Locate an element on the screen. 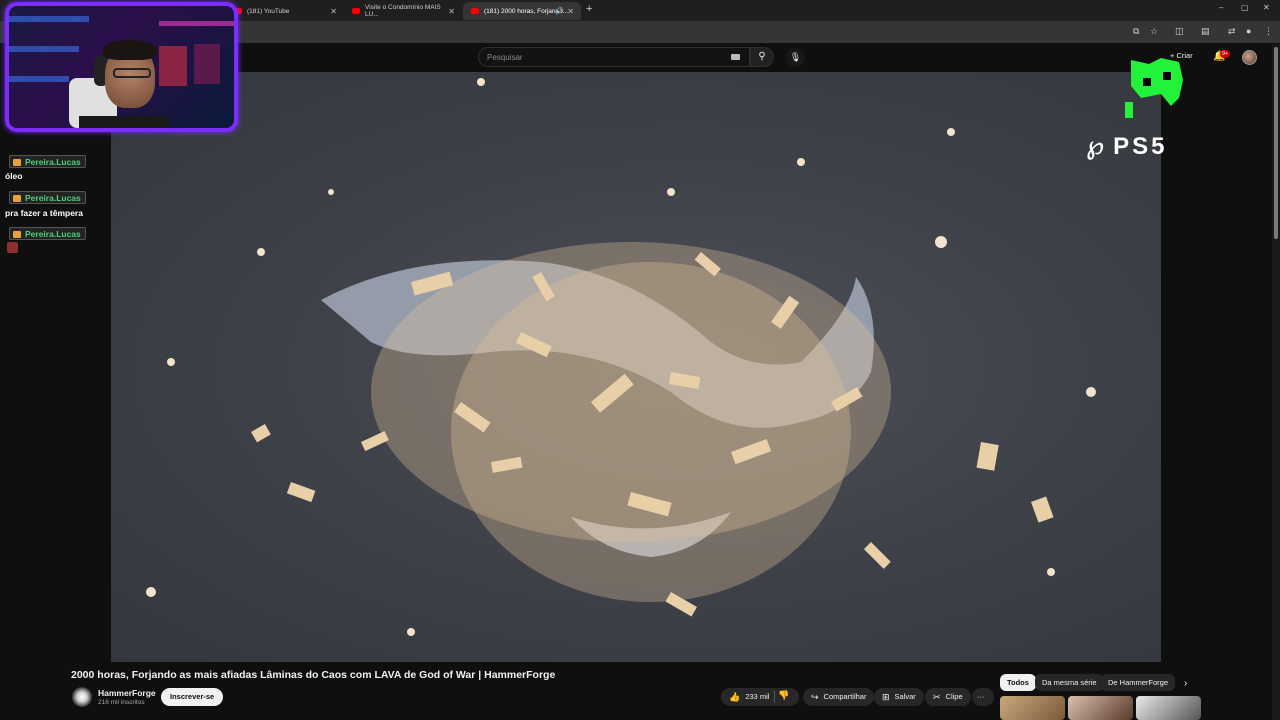 The width and height of the screenshot is (1280, 720). save-button: ⊞ Salvar is located at coordinates (899, 697).